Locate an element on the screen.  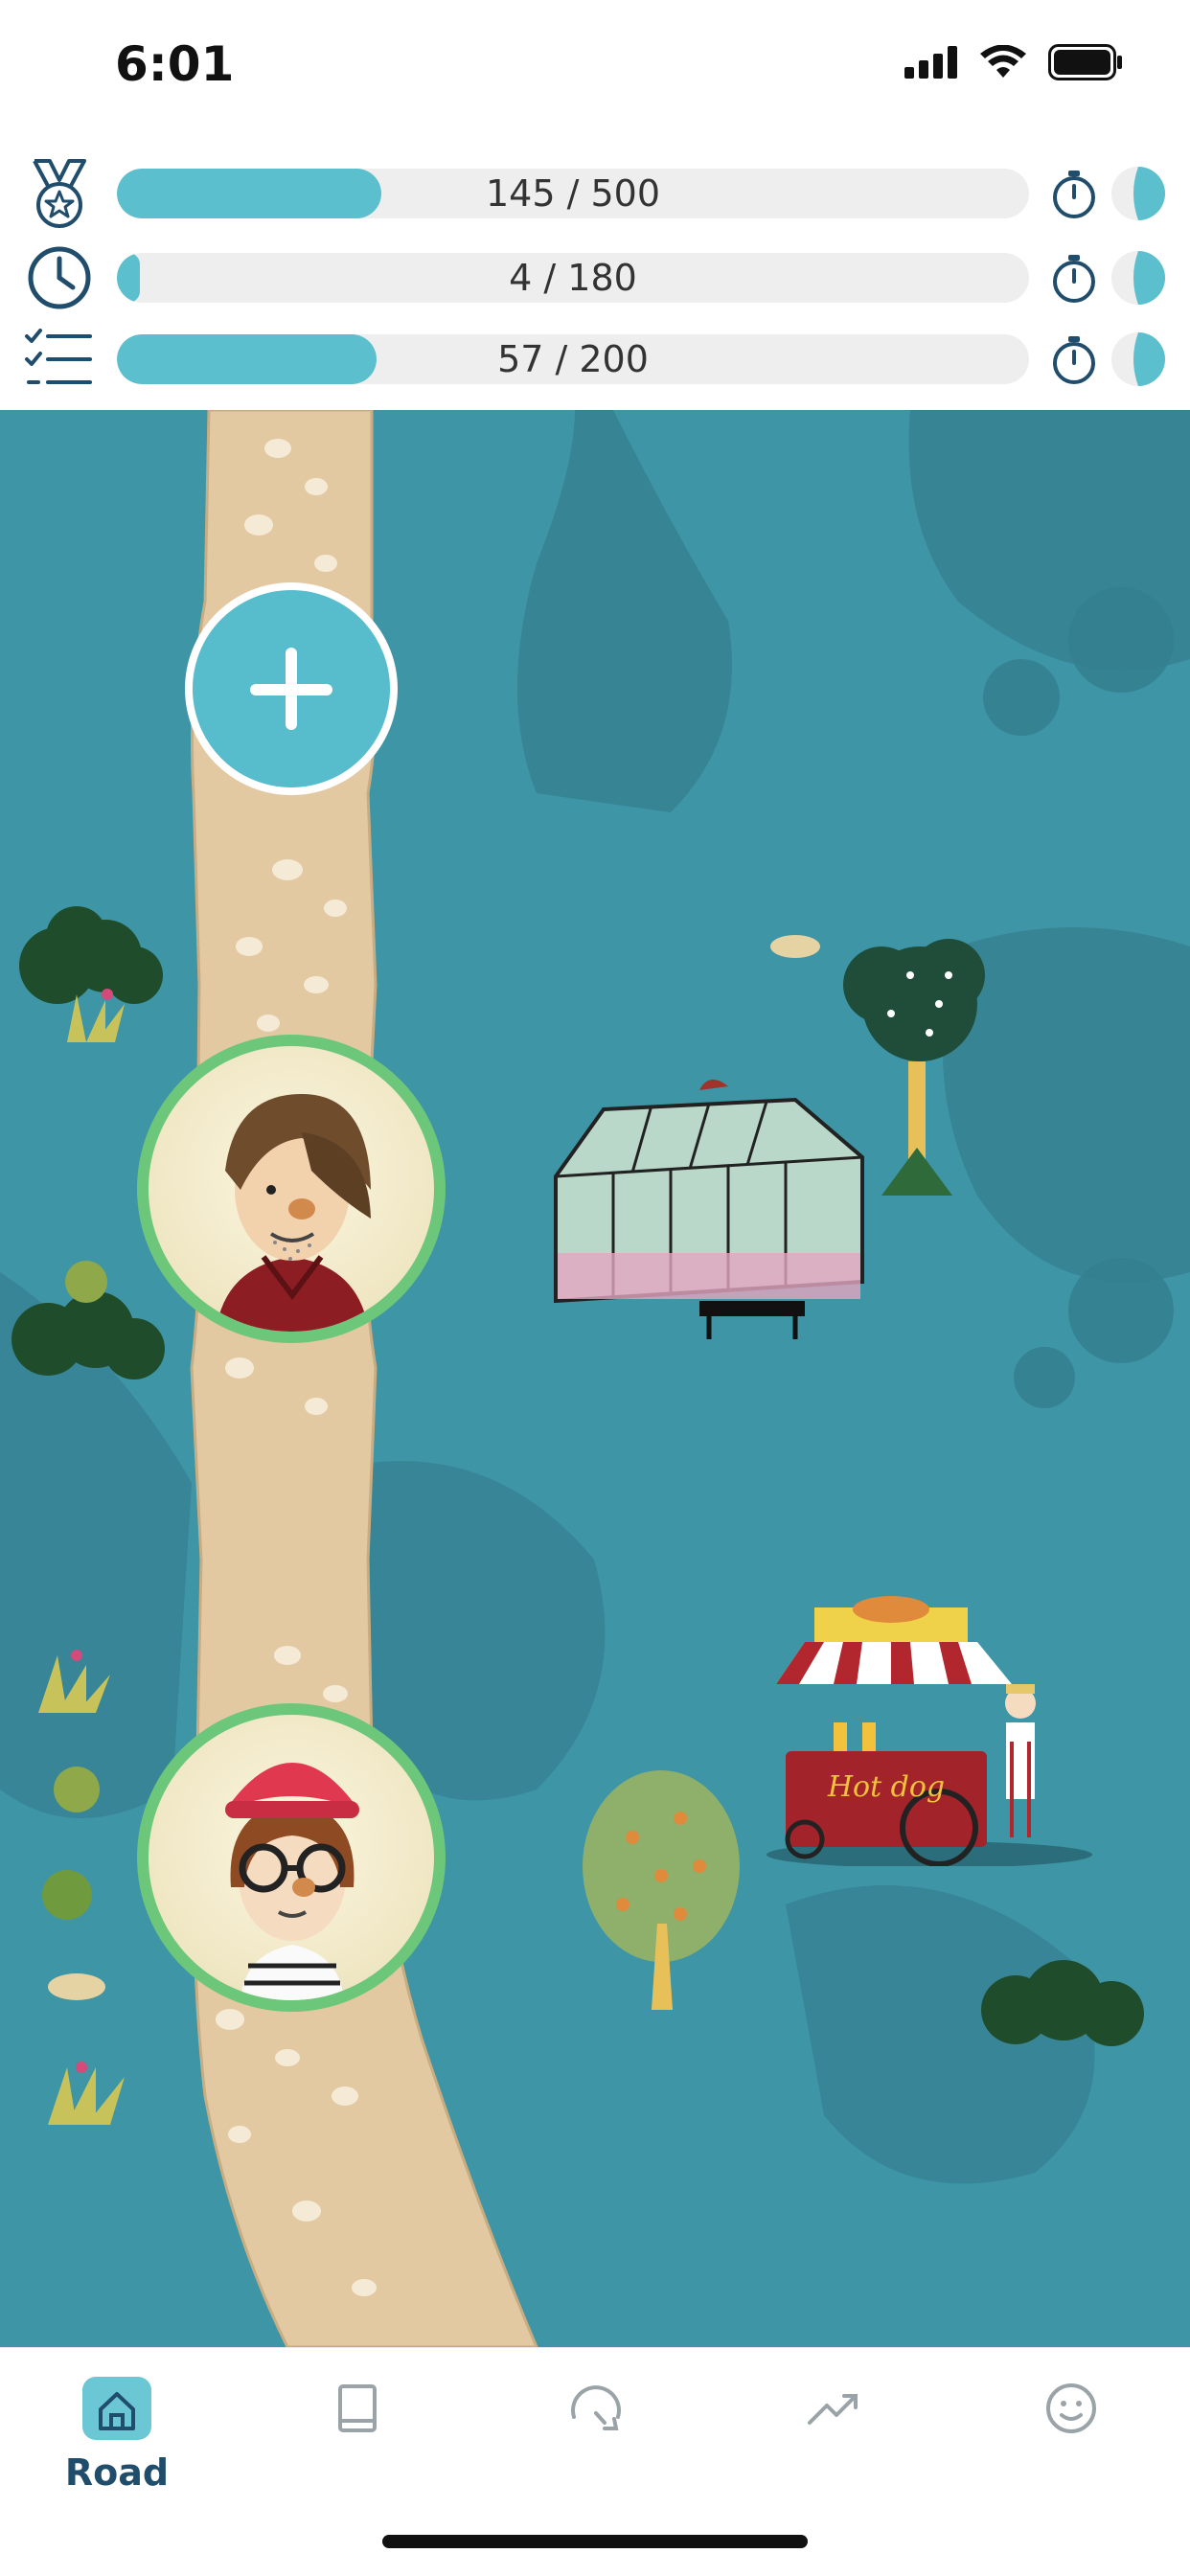
tab-profile is located at coordinates (1071, 2437).